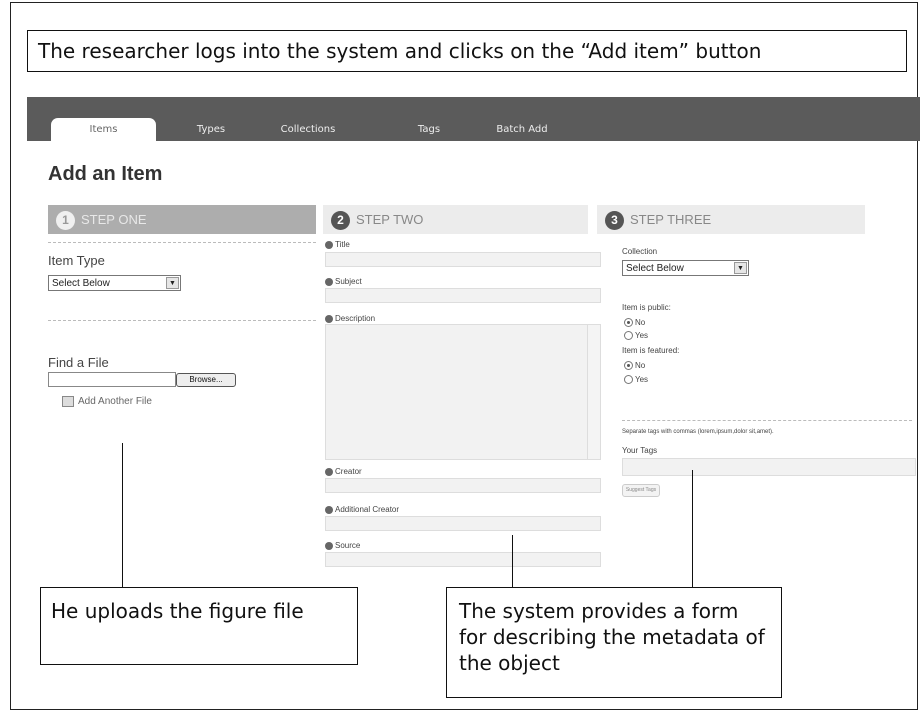 The width and height of the screenshot is (921, 715). Describe the element at coordinates (473, 119) in the screenshot. I see `admin-nav: Items Types Collections Tags Batch Add` at that location.